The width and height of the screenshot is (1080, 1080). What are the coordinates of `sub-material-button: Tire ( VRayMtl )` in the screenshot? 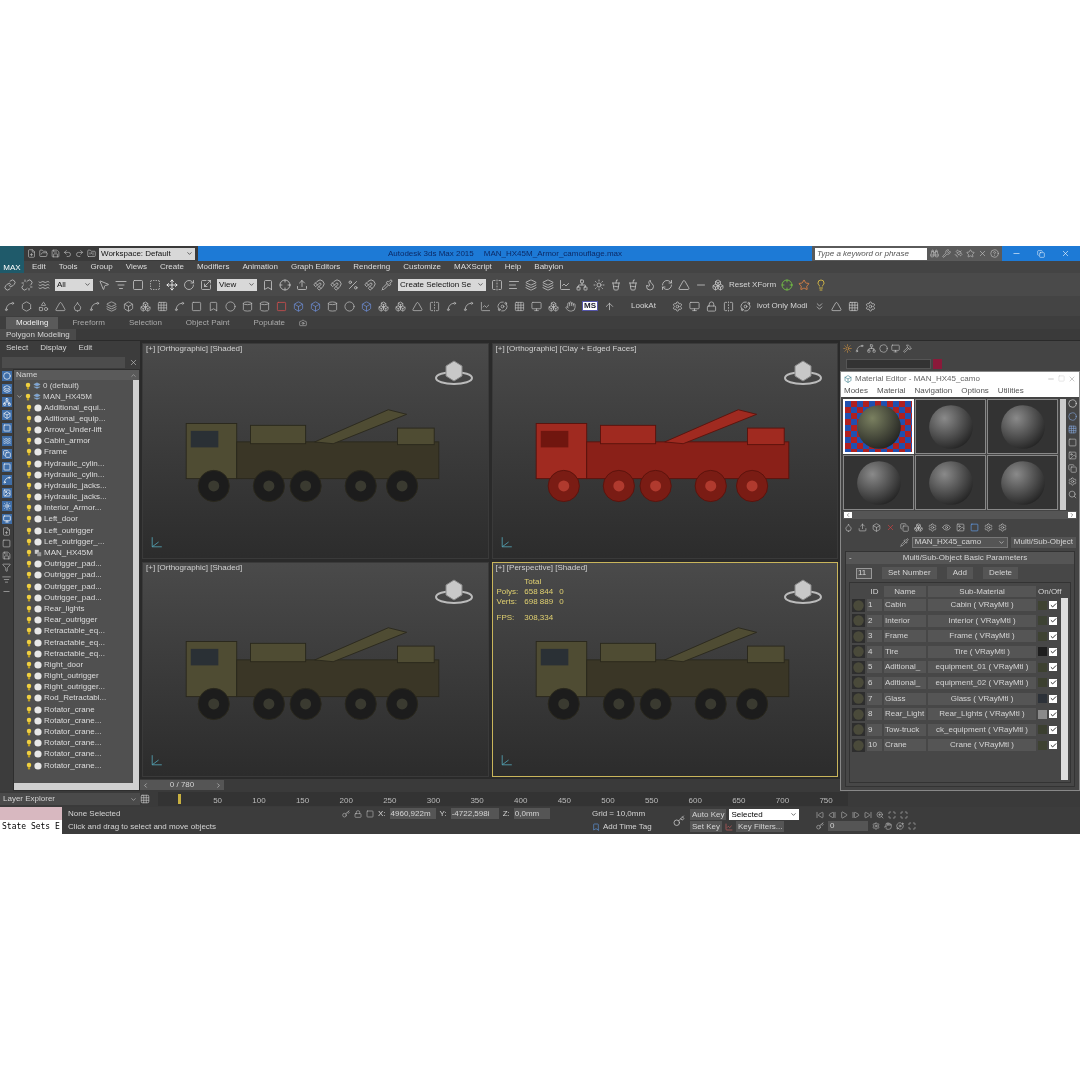 It's located at (982, 651).